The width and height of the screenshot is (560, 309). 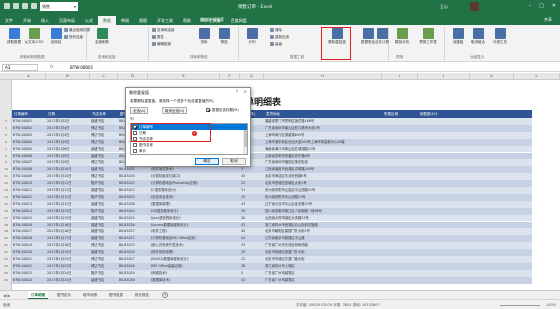 What do you see at coordinates (104, 211) in the screenshot?
I see `table-cell: 隆华书店` at bounding box center [104, 211].